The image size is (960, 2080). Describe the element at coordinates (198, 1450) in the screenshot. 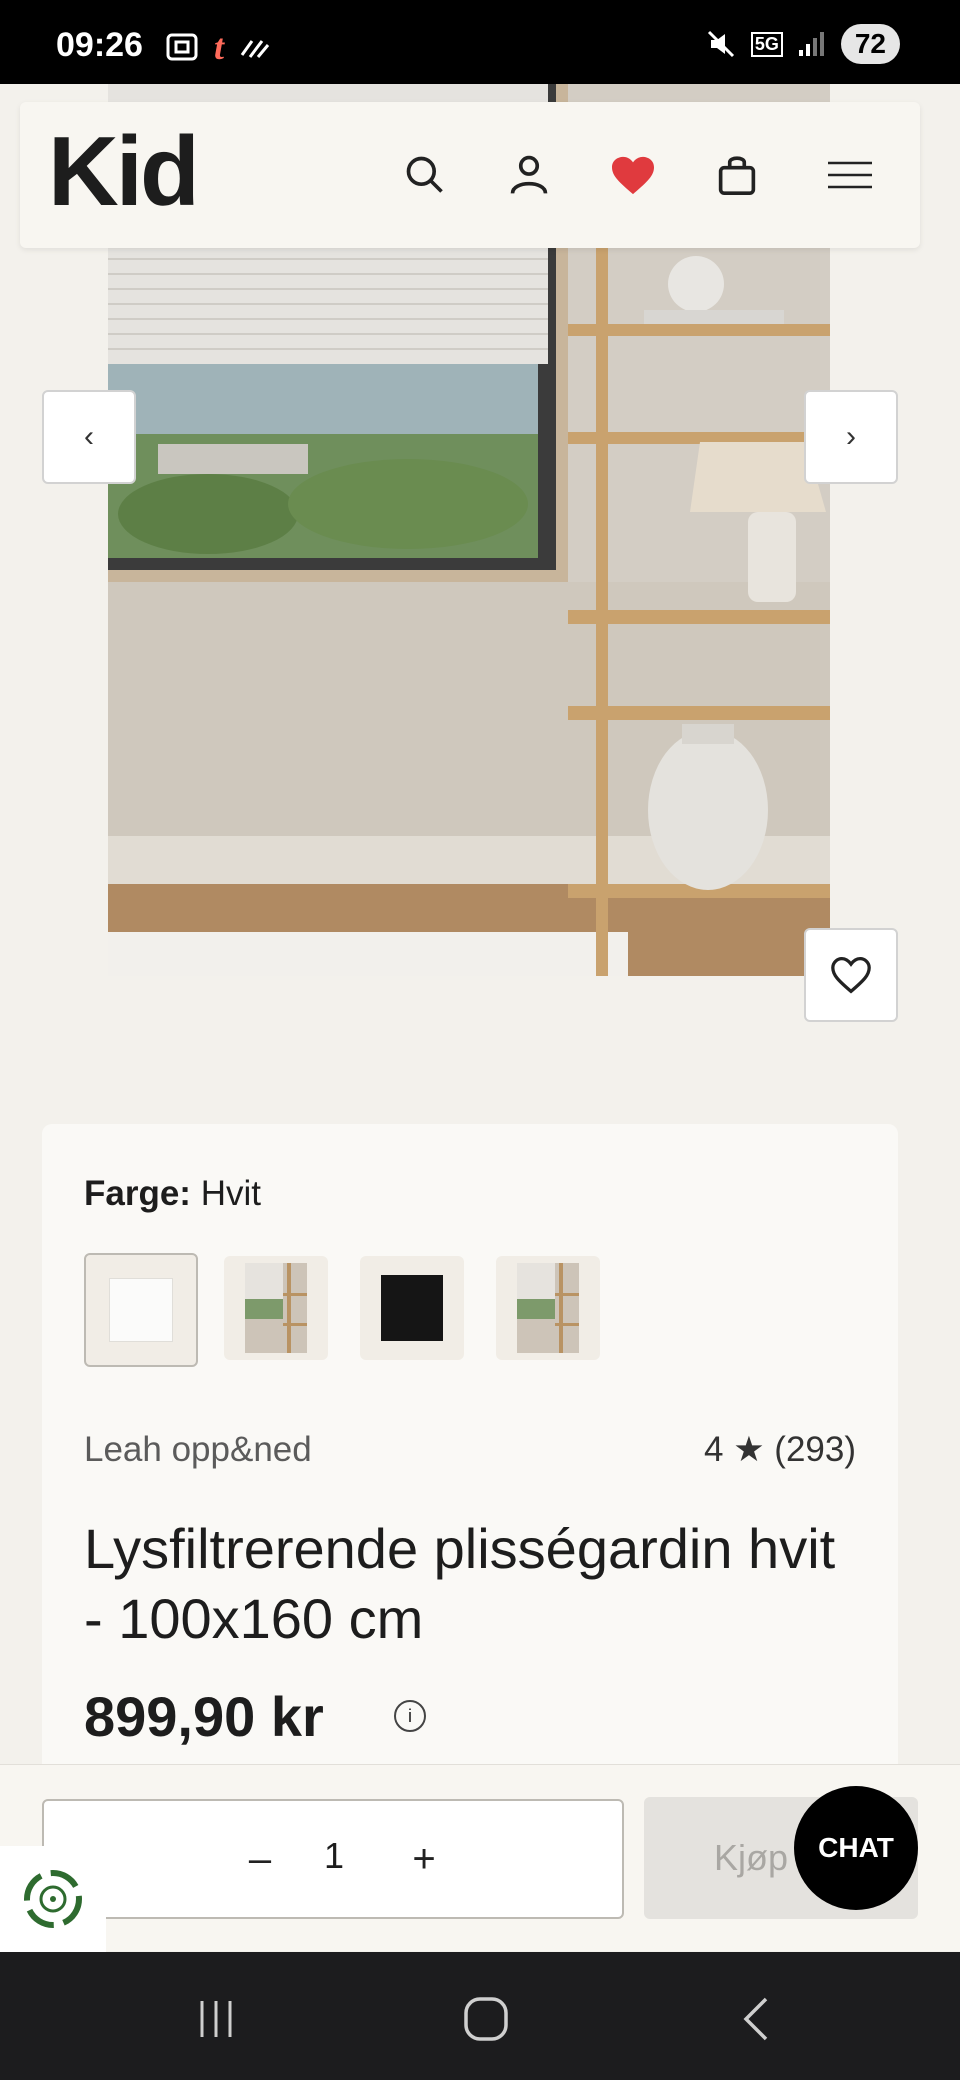

I see `product-brand: Leah opp&ned` at that location.